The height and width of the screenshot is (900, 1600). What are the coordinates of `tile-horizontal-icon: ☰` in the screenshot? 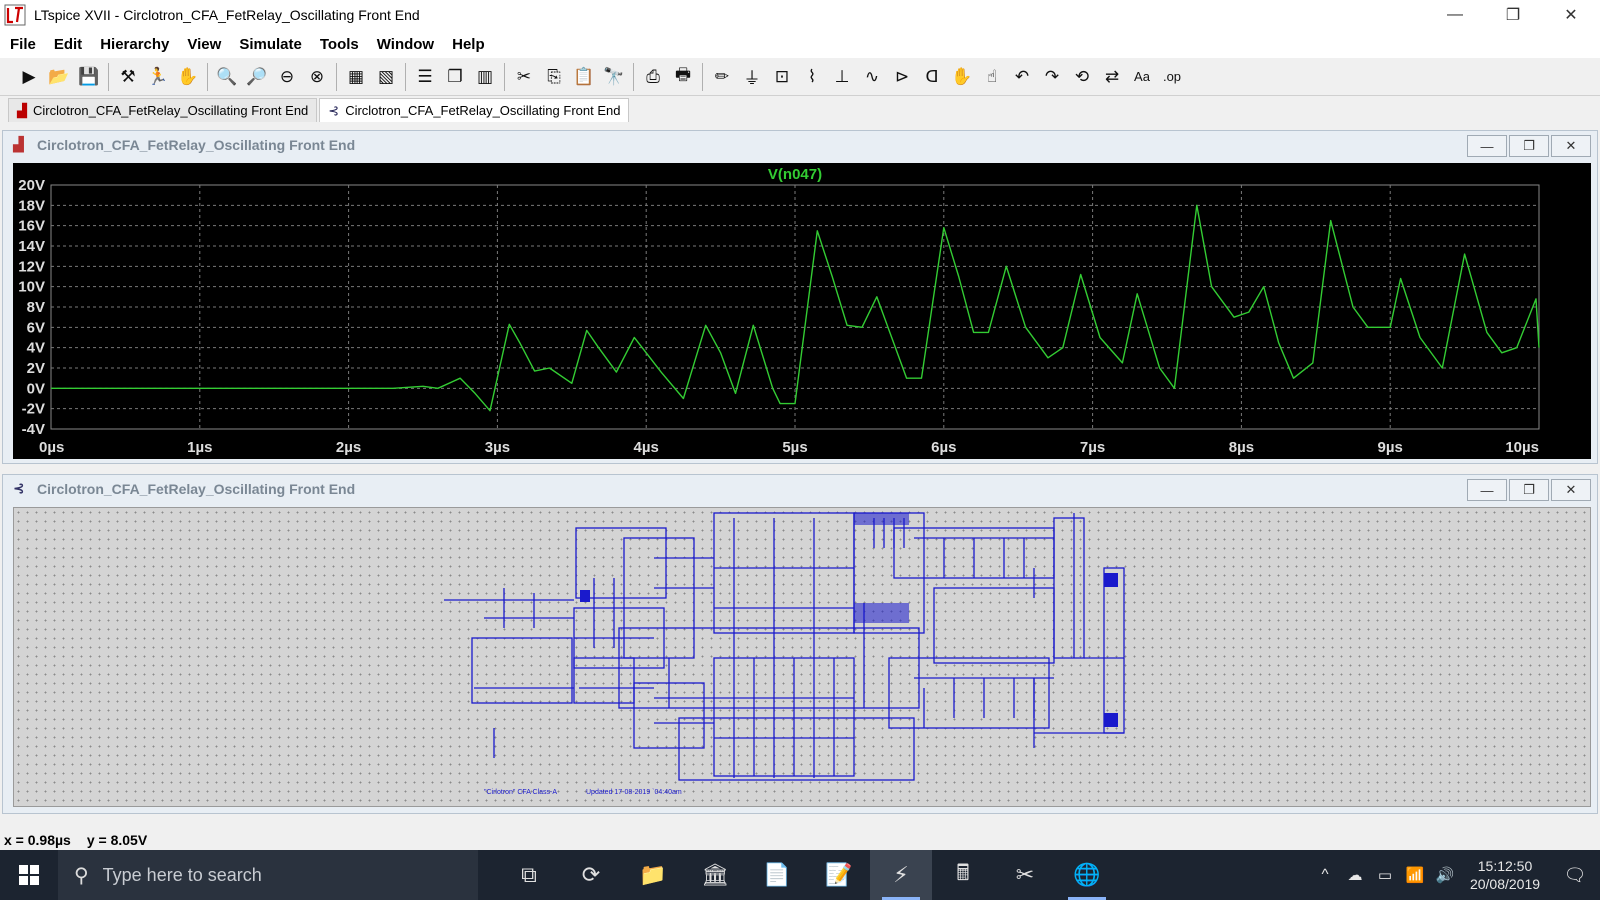 It's located at (425, 77).